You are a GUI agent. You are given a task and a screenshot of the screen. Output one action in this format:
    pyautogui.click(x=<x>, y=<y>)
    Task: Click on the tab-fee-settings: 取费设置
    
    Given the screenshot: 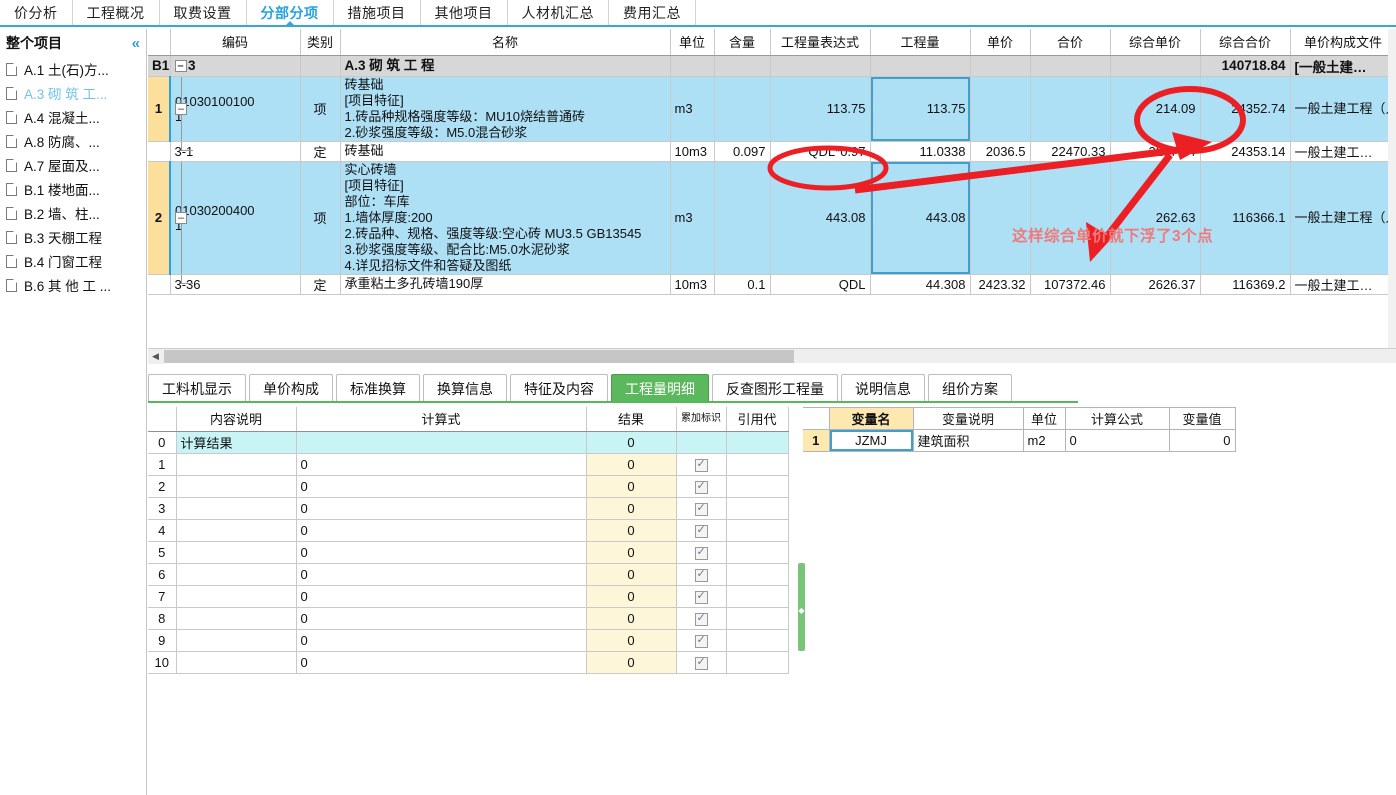 What is the action you would take?
    pyautogui.click(x=203, y=12)
    